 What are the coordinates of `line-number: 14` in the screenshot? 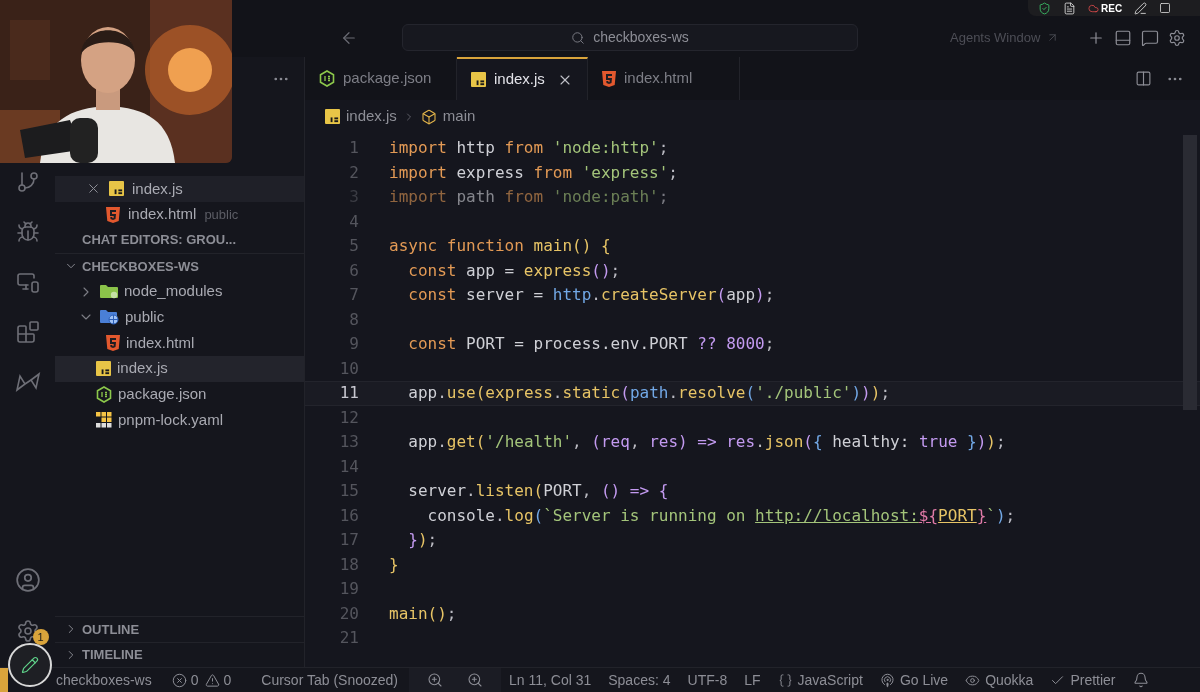 It's located at (348, 466).